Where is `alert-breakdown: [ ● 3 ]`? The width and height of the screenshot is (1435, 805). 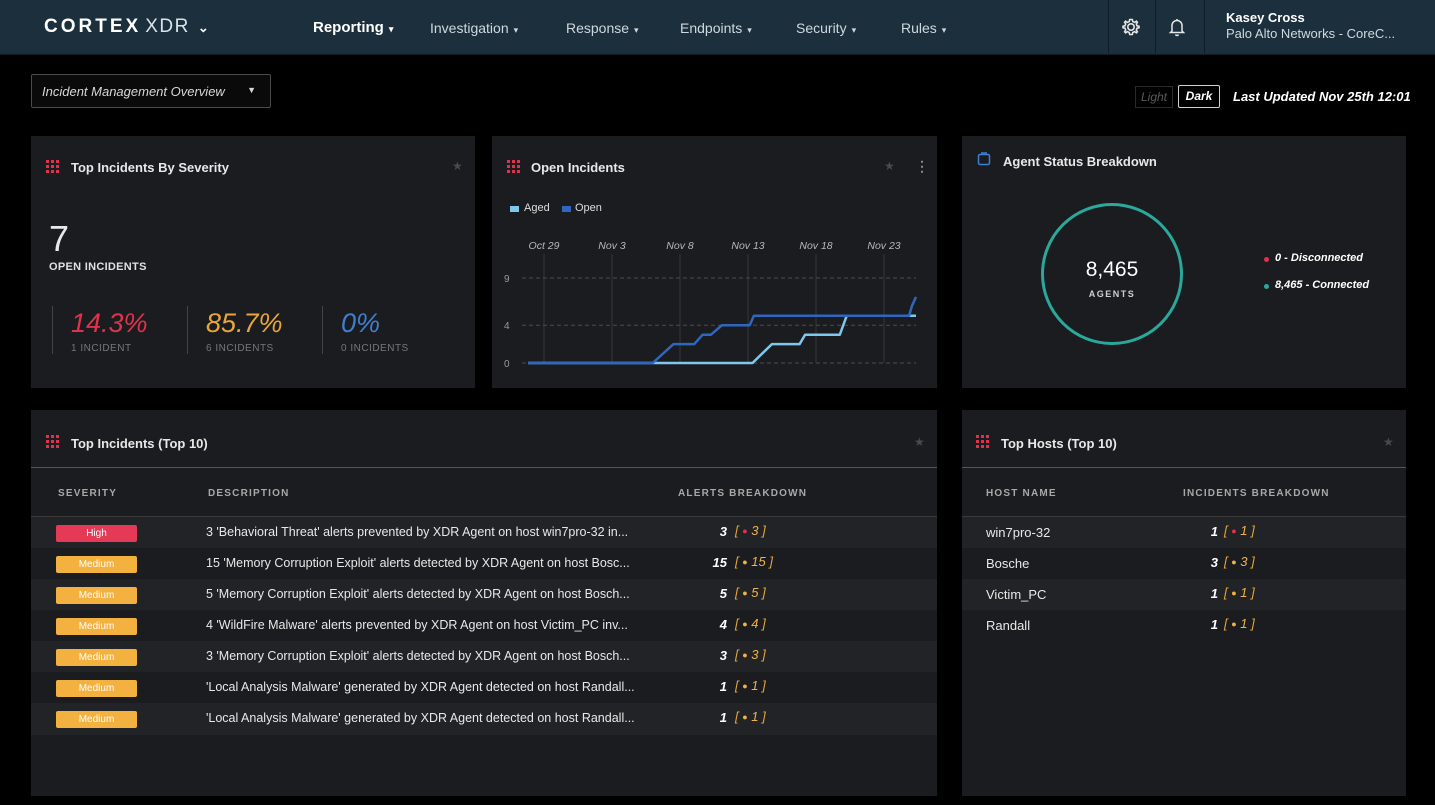
alert-breakdown: [ ● 3 ] is located at coordinates (750, 654).